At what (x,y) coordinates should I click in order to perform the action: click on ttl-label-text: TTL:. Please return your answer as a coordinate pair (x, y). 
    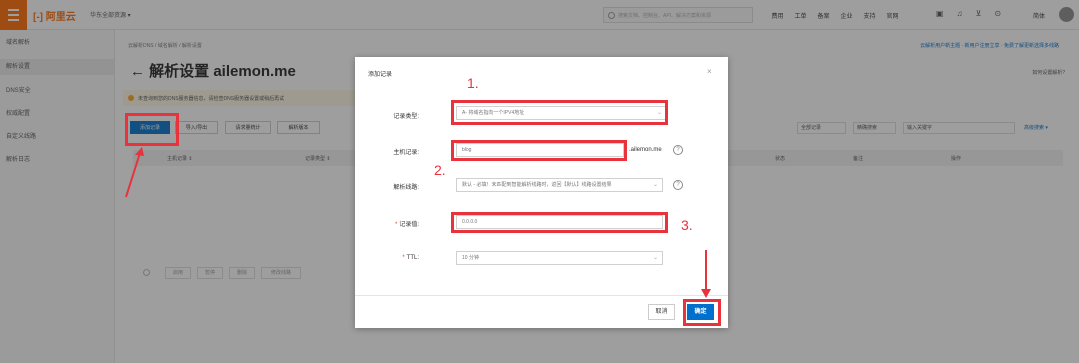
    Looking at the image, I should click on (412, 258).